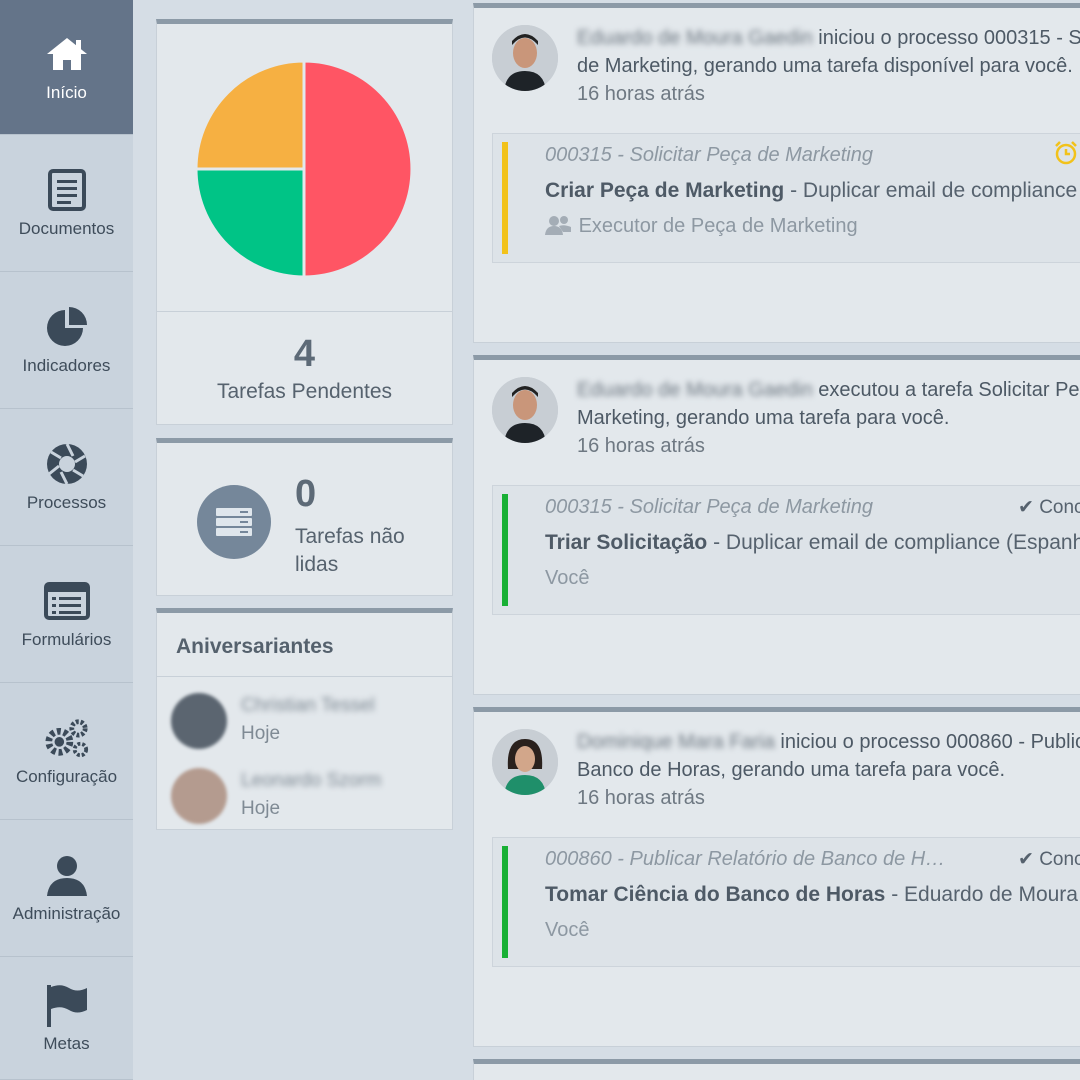  I want to click on document-icon, so click(67, 190).